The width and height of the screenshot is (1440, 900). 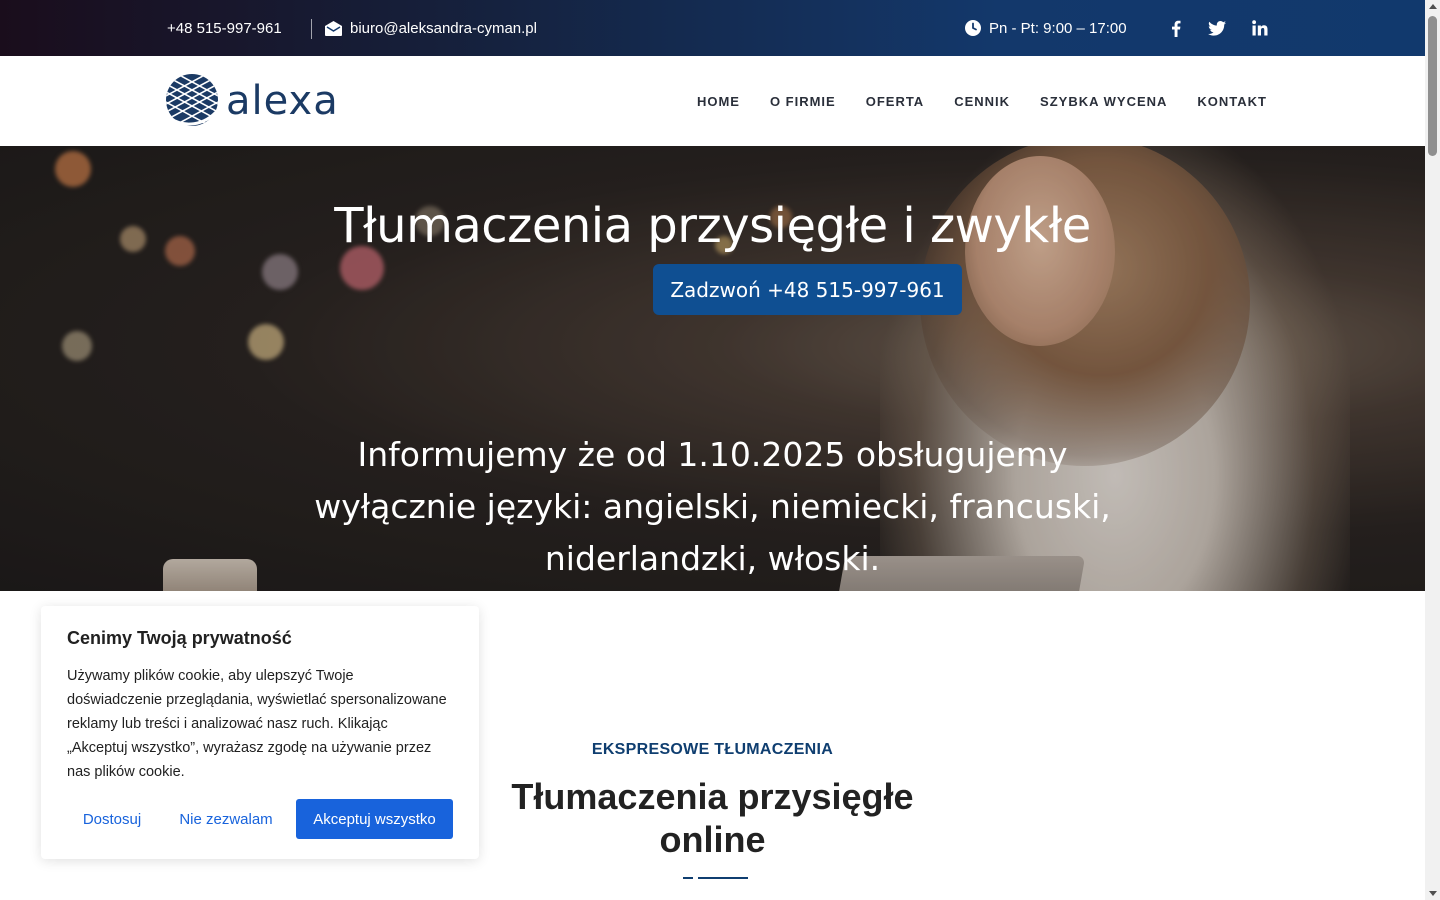 I want to click on nav-cennik: CENNIK, so click(x=982, y=101).